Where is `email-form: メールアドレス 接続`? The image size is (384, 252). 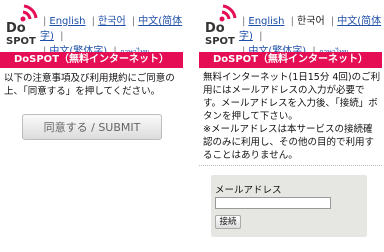 email-form: メールアドレス 接続 is located at coordinates (289, 206).